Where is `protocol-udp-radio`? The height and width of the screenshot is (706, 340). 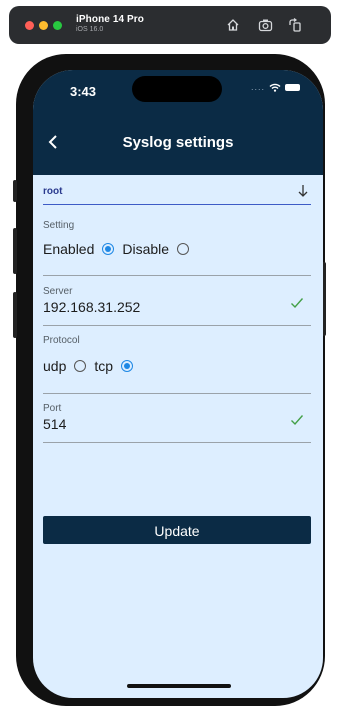
protocol-udp-radio is located at coordinates (80, 366).